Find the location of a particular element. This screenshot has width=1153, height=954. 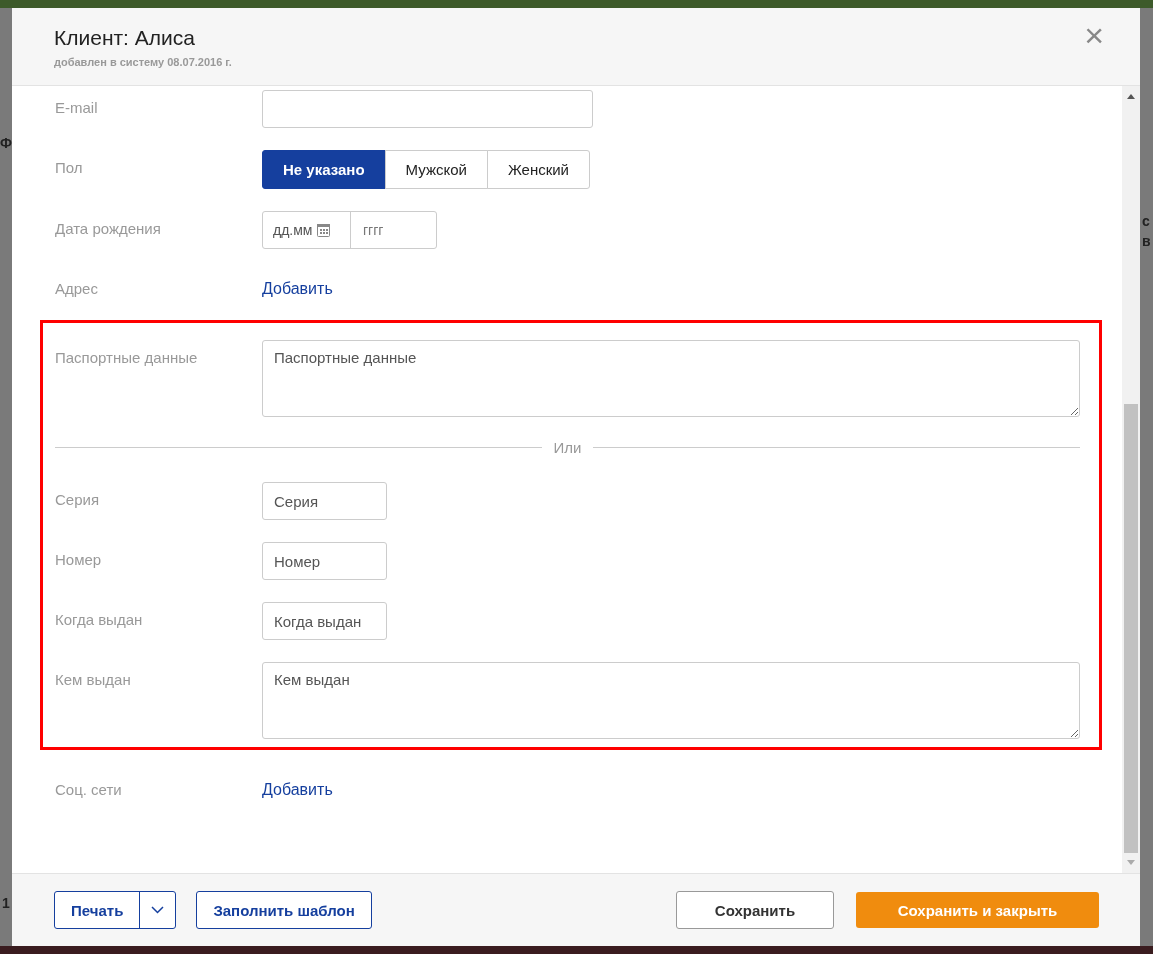

field-label: Когда выдан is located at coordinates (99, 619).